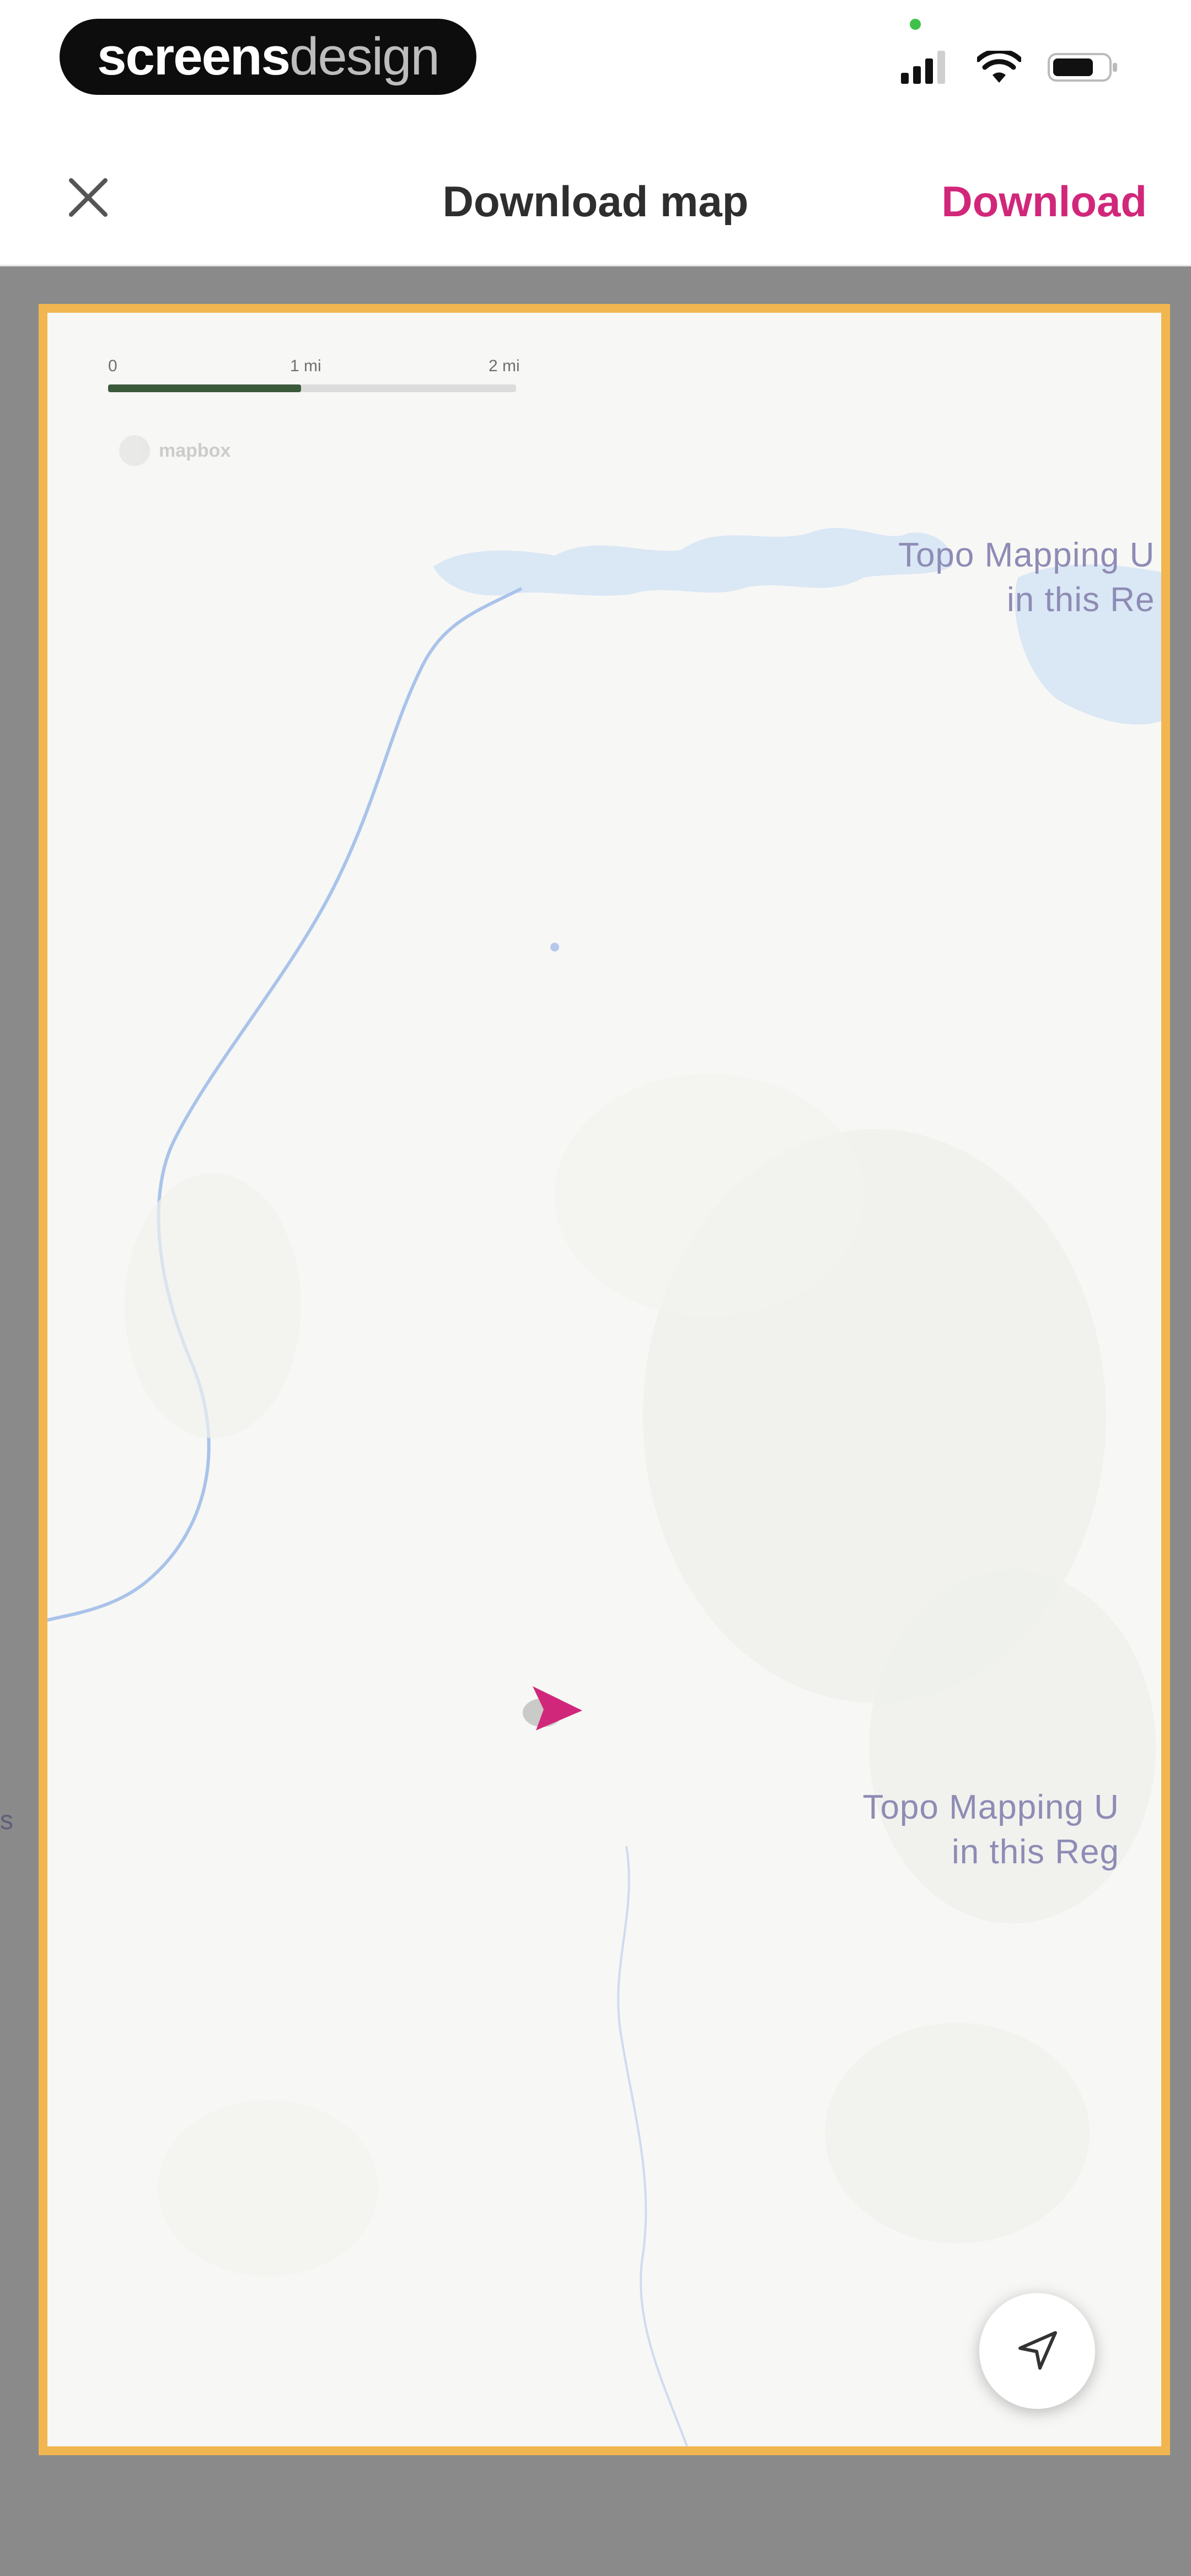  I want to click on scale-label-0: 0, so click(113, 366).